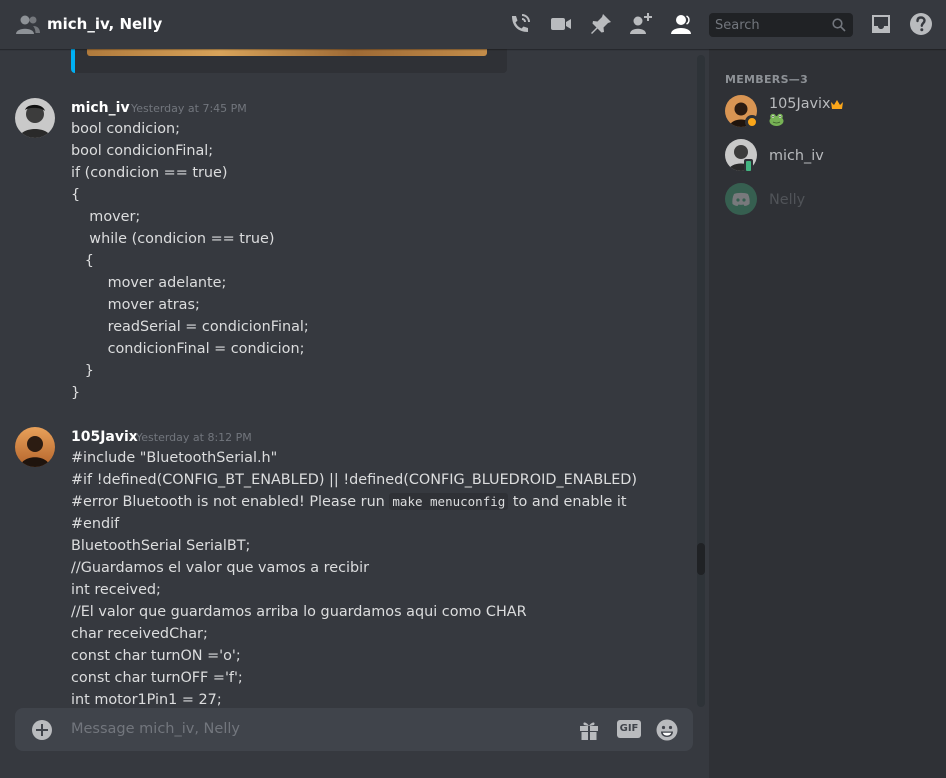  I want to click on inline-code: make menuconfig, so click(449, 501).